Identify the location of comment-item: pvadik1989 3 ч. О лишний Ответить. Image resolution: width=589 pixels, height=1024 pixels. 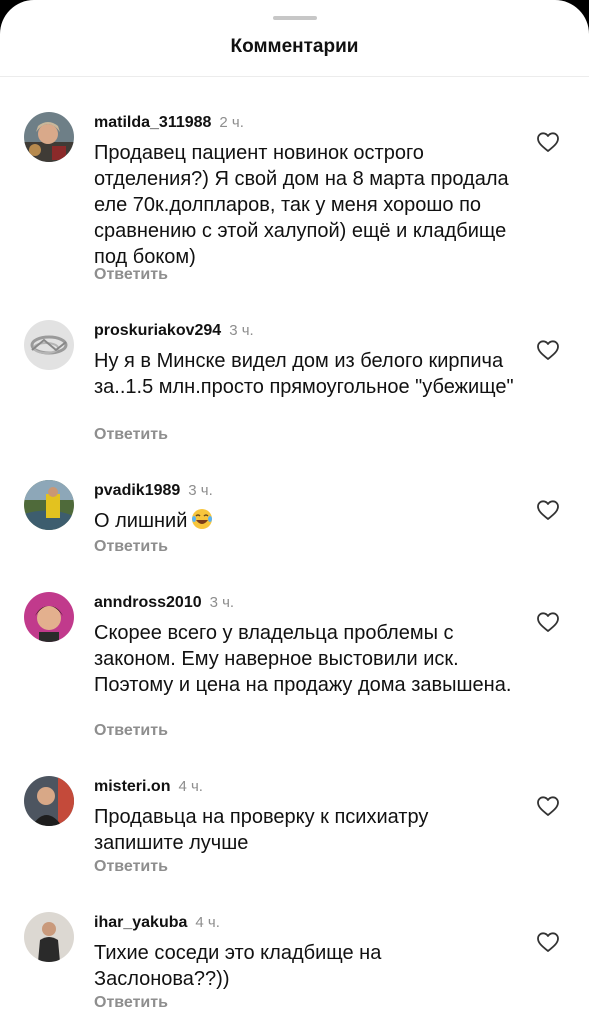
(294, 520).